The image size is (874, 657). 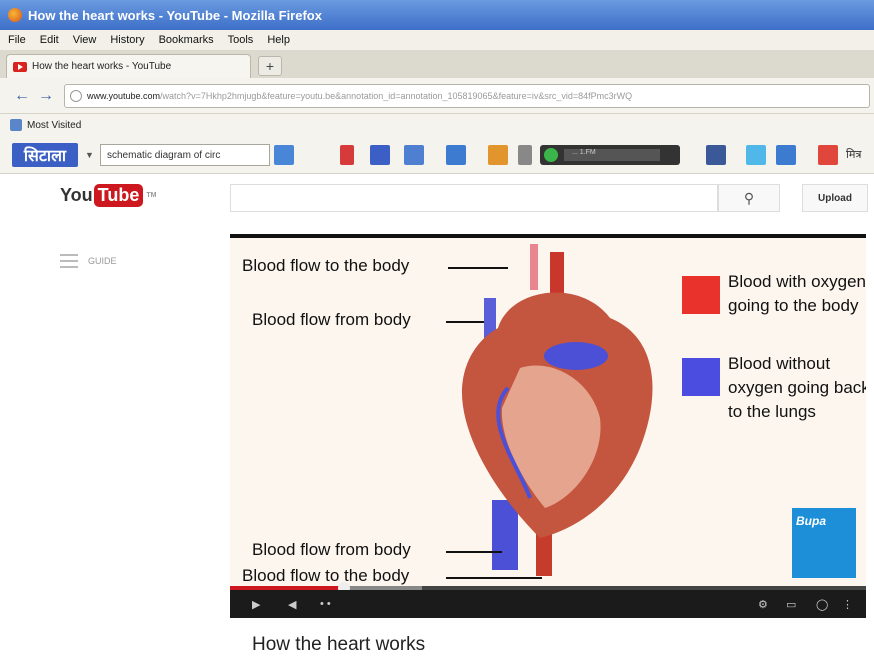 I want to click on menu-file: File, so click(x=17, y=40).